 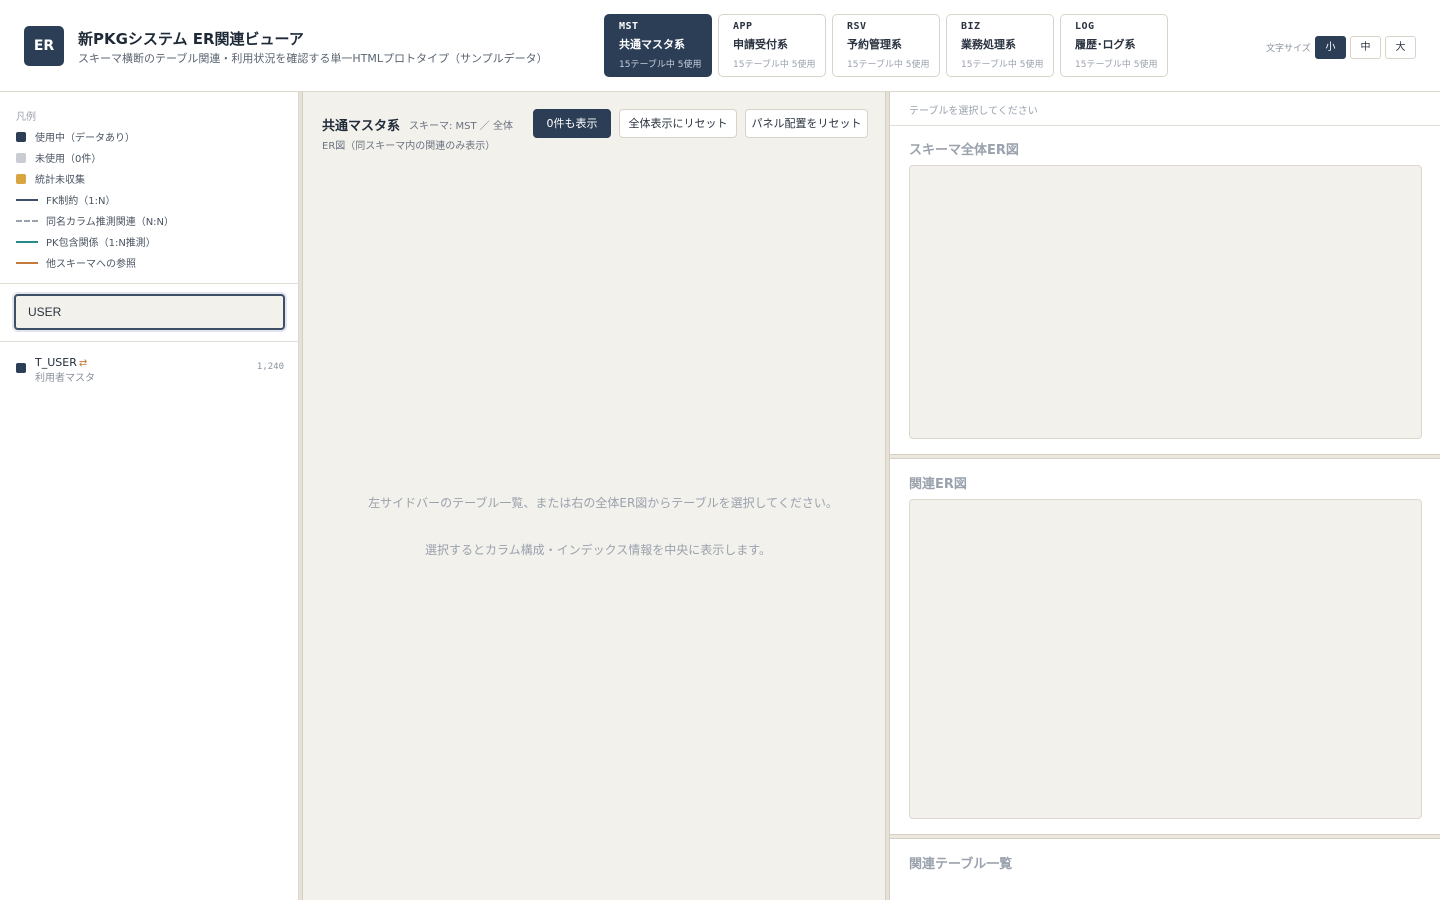 What do you see at coordinates (191, 39) in the screenshot?
I see `app-title: 新PKGシステム ER関連ビューア` at bounding box center [191, 39].